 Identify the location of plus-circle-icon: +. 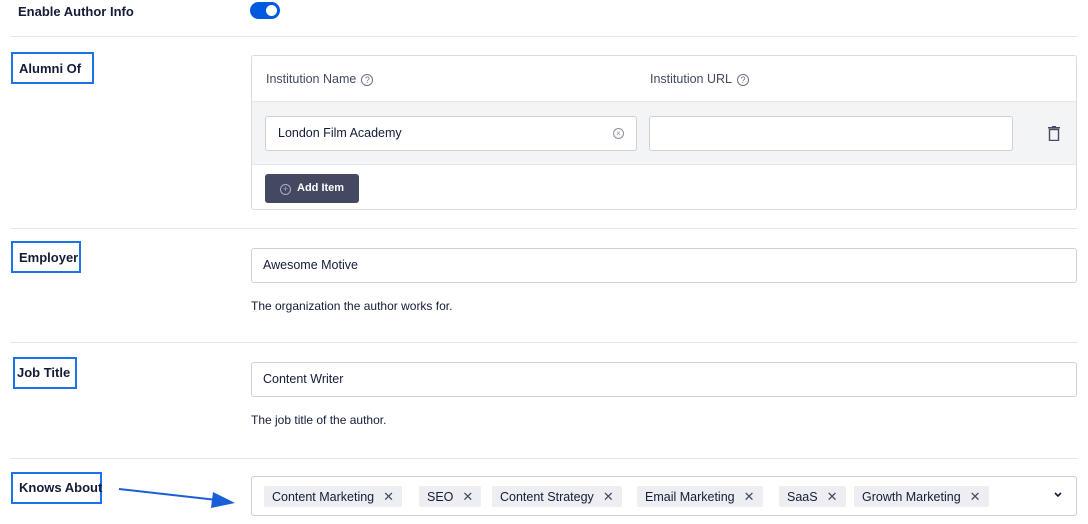
(285, 189).